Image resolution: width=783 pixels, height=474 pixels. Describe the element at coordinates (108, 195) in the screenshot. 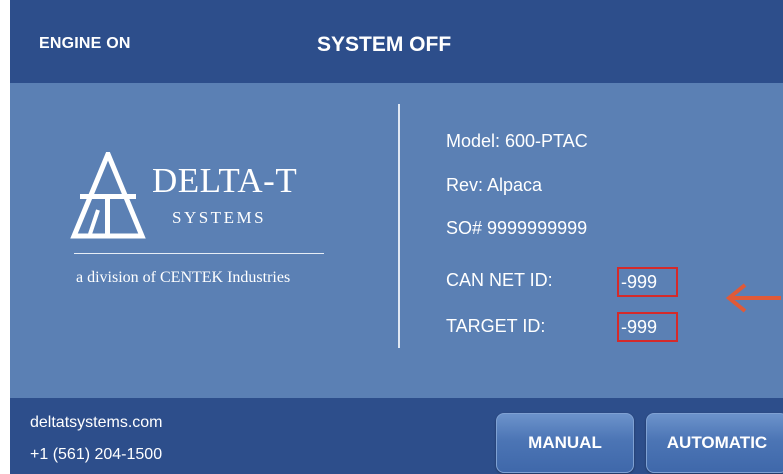

I see `delta-t-logo-icon` at that location.